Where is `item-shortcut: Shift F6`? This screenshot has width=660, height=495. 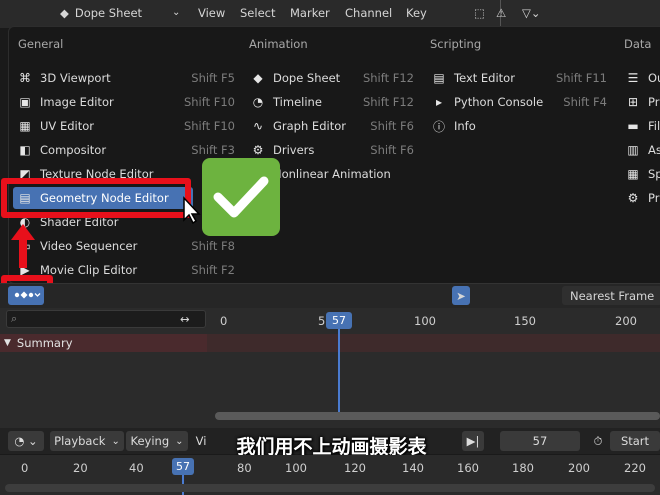 item-shortcut: Shift F6 is located at coordinates (392, 126).